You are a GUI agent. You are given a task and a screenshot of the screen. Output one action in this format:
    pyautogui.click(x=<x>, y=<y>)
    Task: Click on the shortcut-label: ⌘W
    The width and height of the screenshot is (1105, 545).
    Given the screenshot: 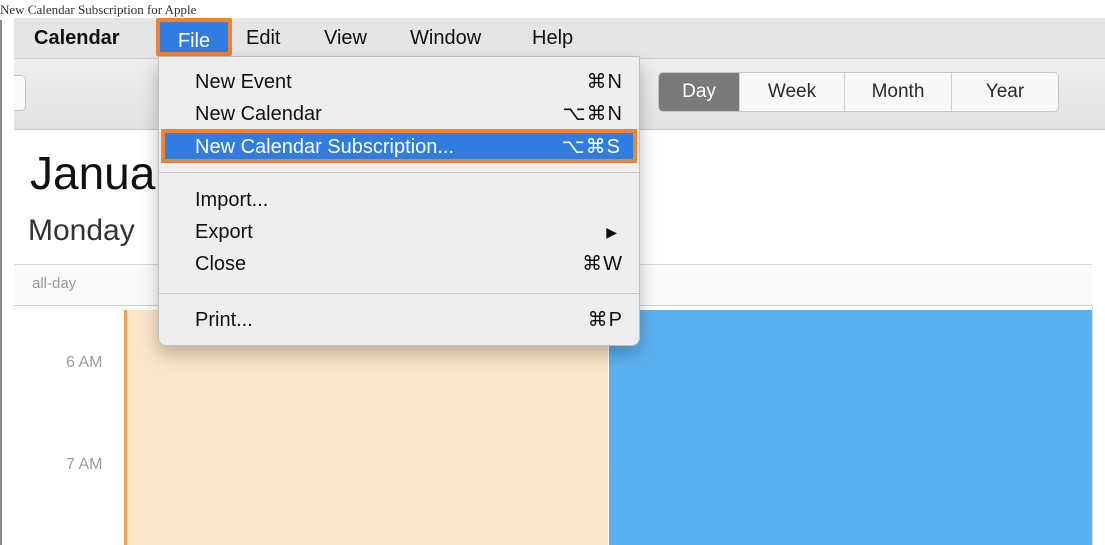 What is the action you would take?
    pyautogui.click(x=602, y=264)
    